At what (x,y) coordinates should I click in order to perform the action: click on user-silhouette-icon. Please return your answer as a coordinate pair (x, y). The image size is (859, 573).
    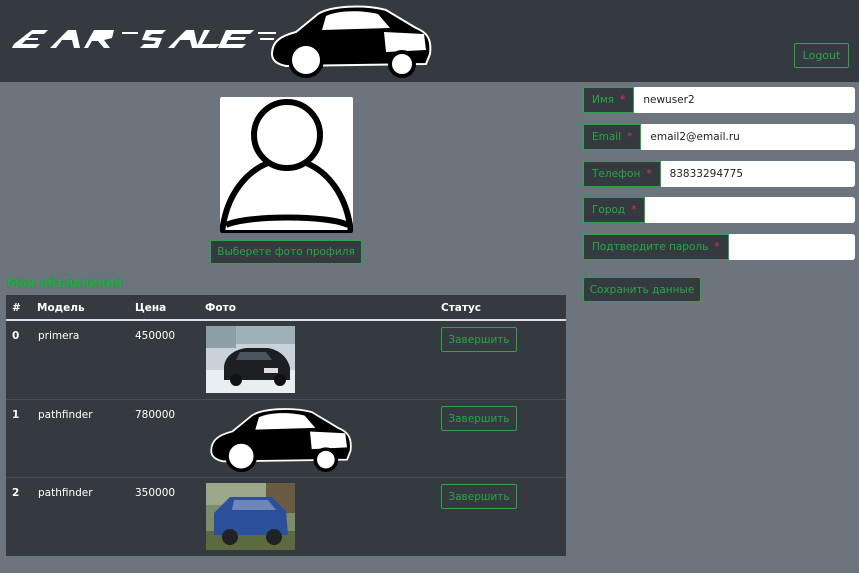
    Looking at the image, I should click on (286, 166).